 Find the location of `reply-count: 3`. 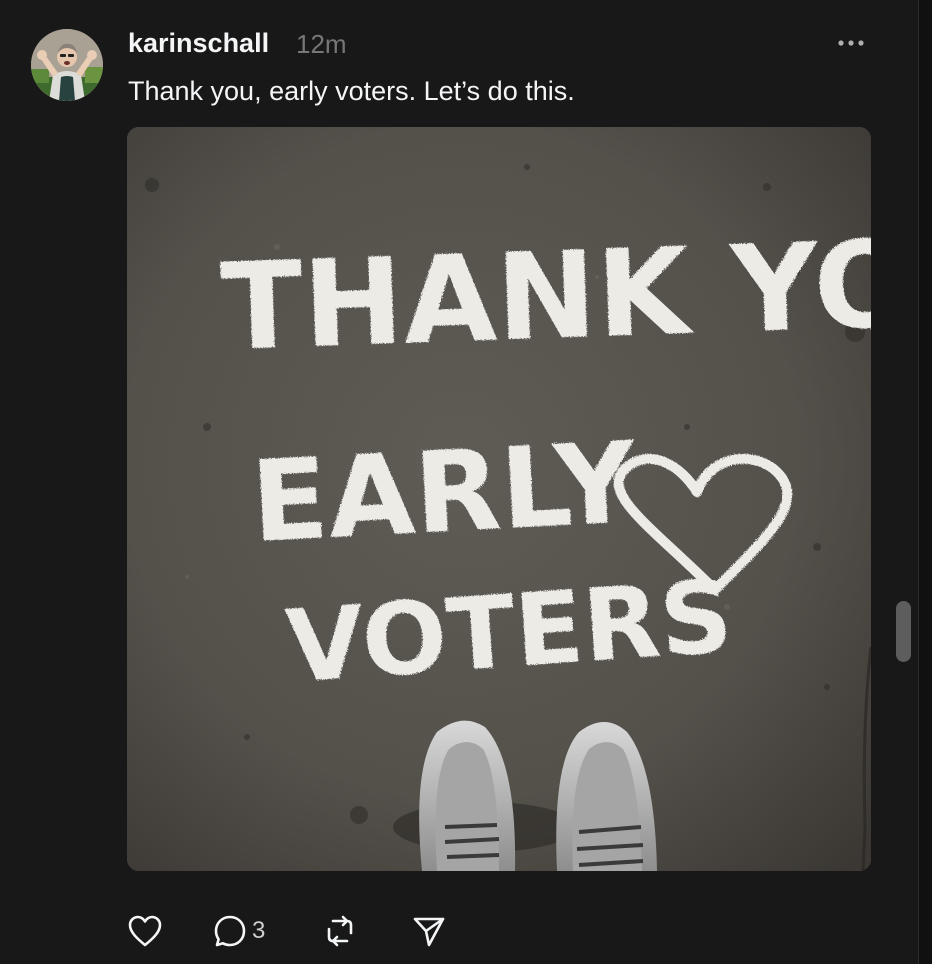

reply-count: 3 is located at coordinates (259, 930).